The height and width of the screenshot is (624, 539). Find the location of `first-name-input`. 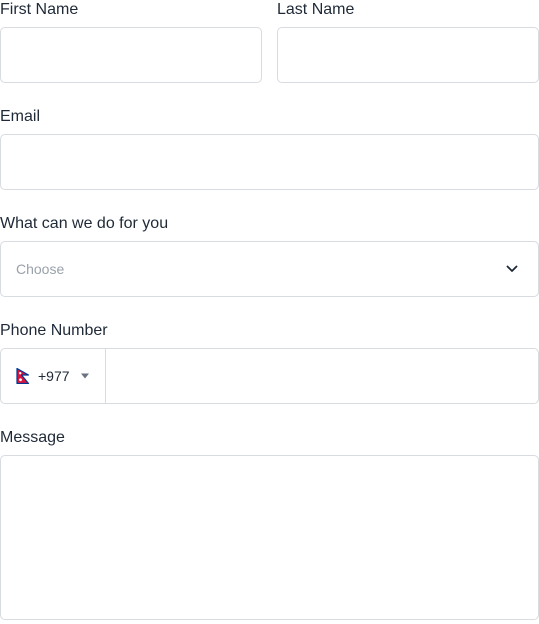

first-name-input is located at coordinates (131, 55).